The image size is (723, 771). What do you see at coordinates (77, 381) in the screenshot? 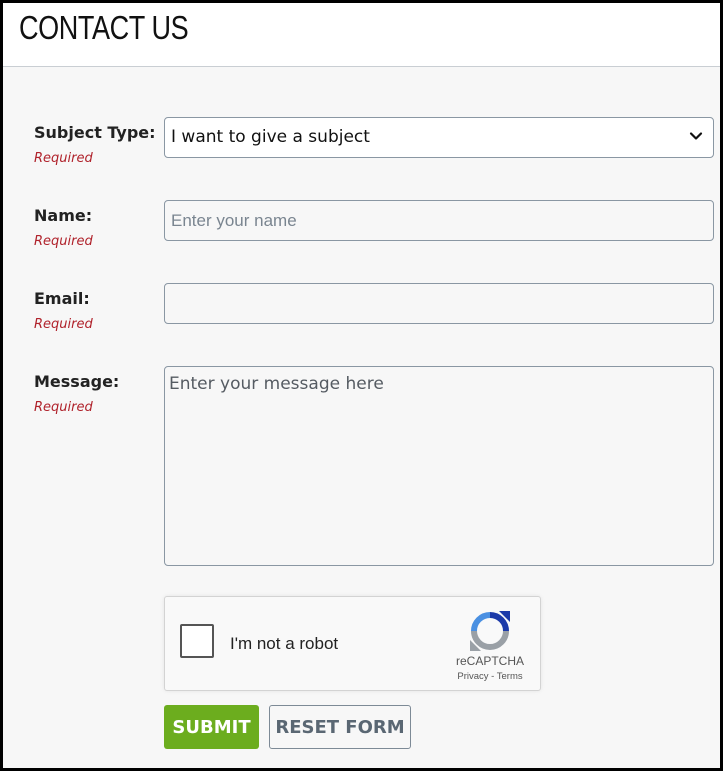
I see `message-label: Message:` at bounding box center [77, 381].